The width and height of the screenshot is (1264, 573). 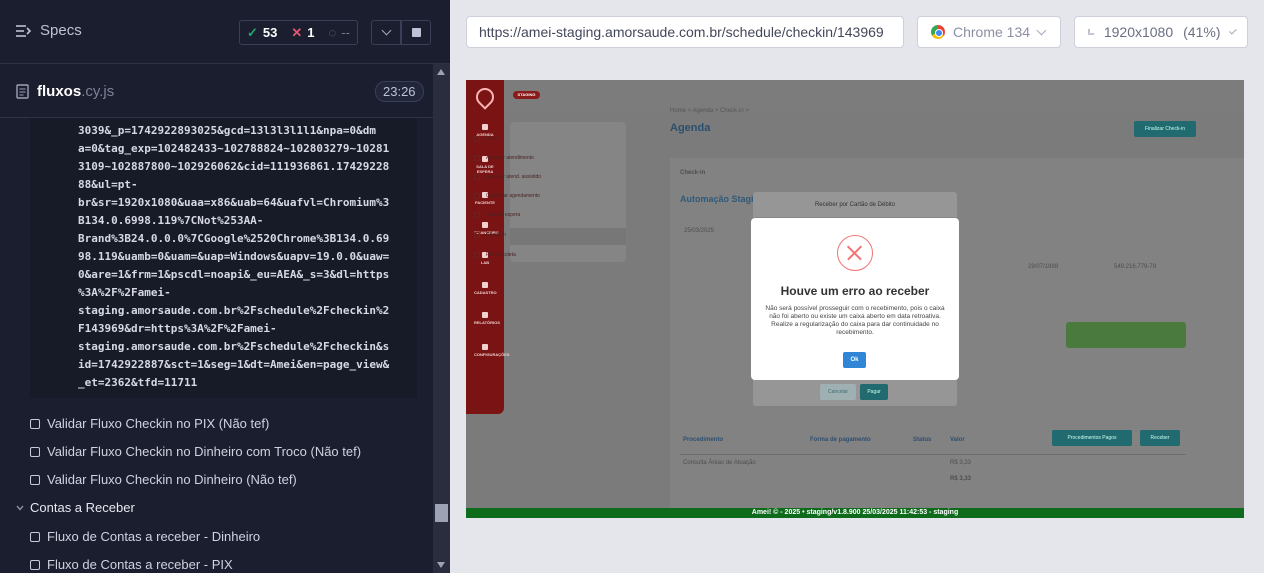 I want to click on cross-icon: ✕, so click(x=297, y=32).